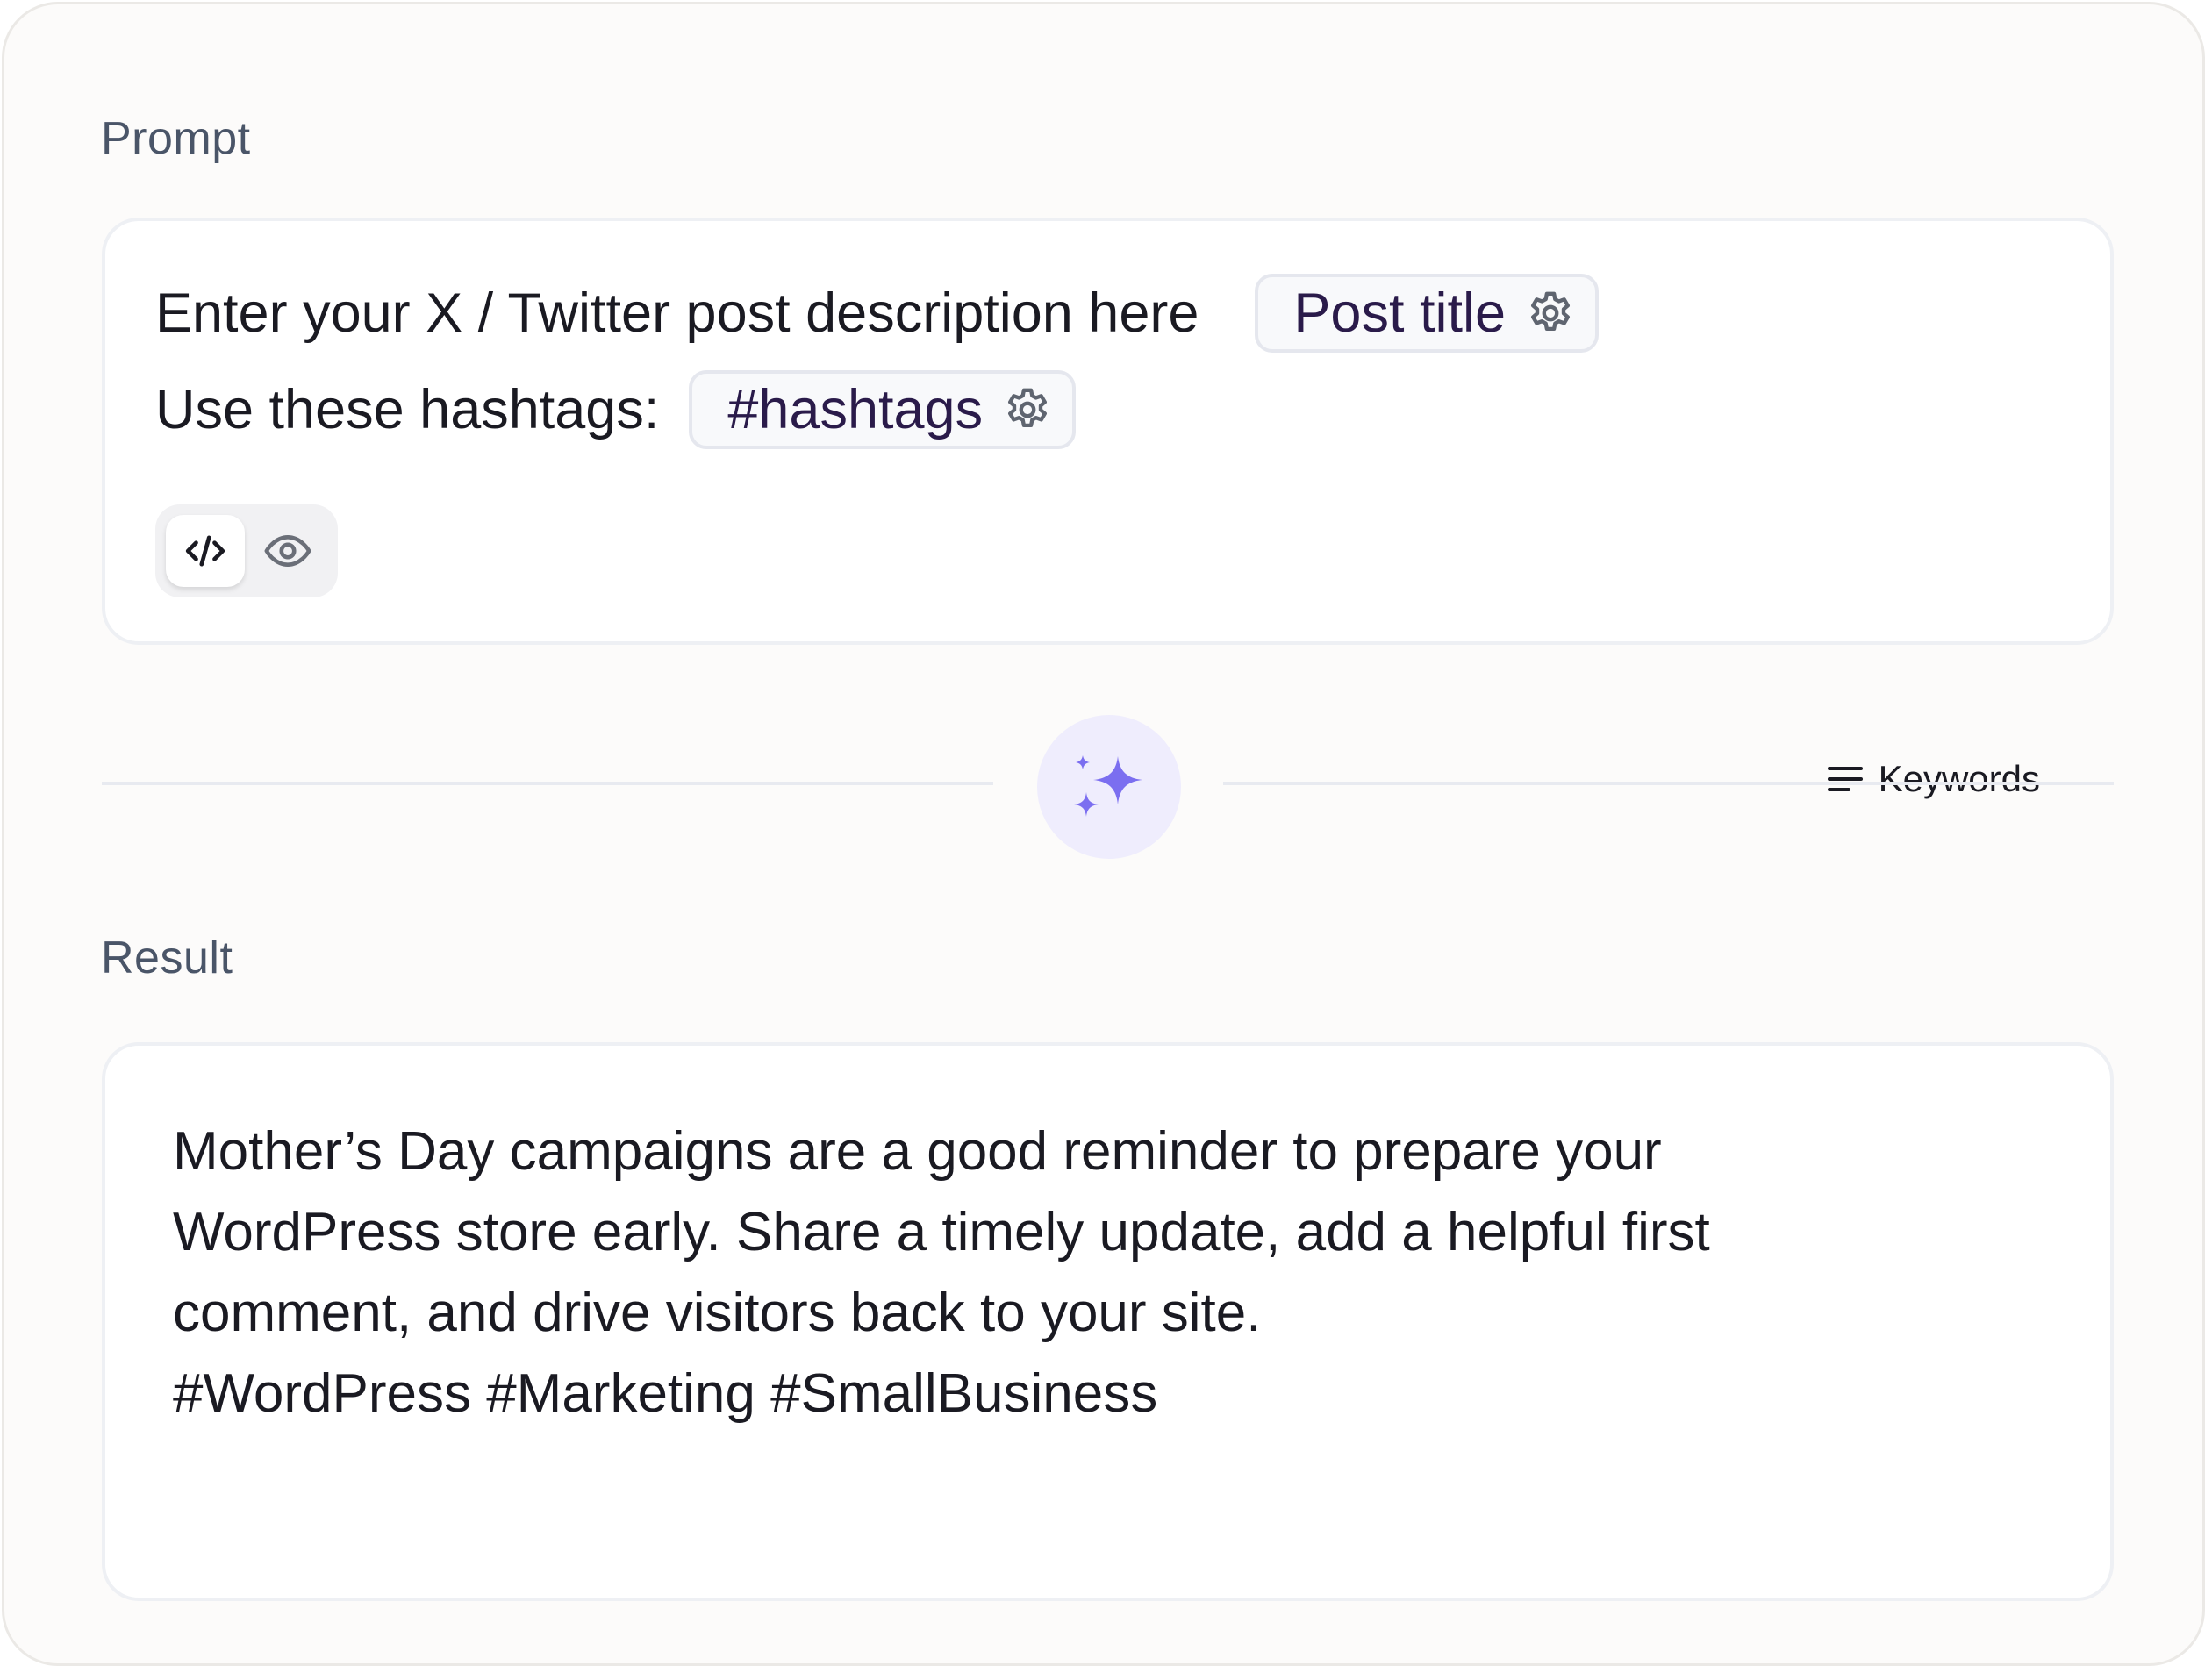 This screenshot has width=2212, height=1673. What do you see at coordinates (547, 783) in the screenshot?
I see `divider-left` at bounding box center [547, 783].